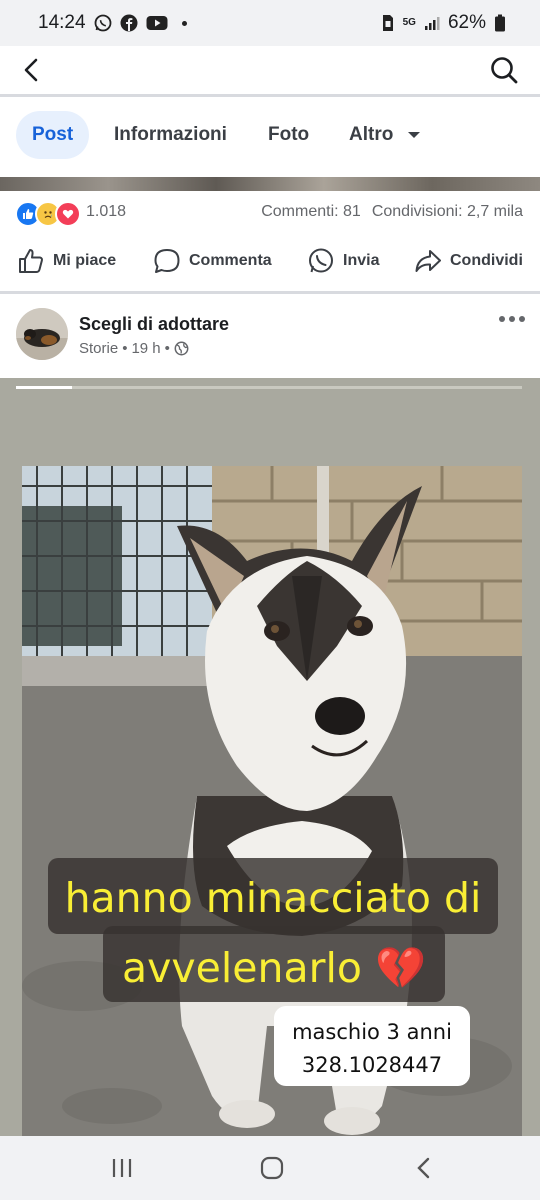 The height and width of the screenshot is (1200, 540). What do you see at coordinates (500, 23) in the screenshot?
I see `battery-icon` at bounding box center [500, 23].